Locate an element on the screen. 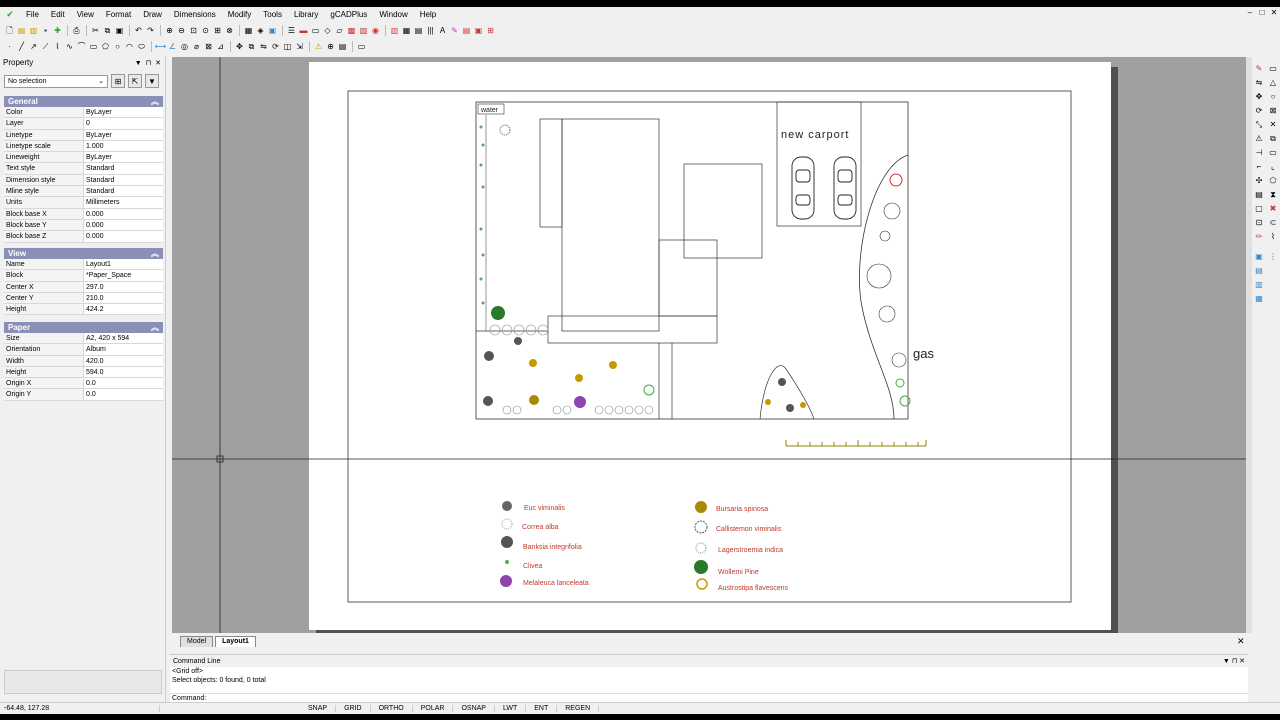 The image size is (1280, 720). property-row: Block base Y 0.000 is located at coordinates (83, 225).